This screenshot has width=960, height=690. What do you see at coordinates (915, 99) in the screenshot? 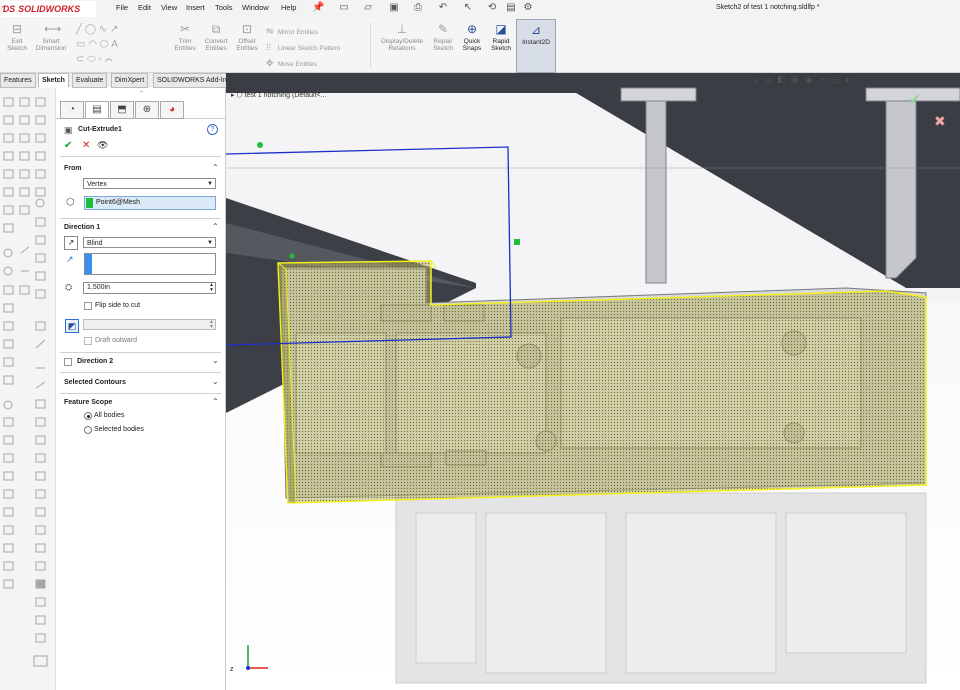
I see `confirm-check-icon: ✔` at bounding box center [915, 99].